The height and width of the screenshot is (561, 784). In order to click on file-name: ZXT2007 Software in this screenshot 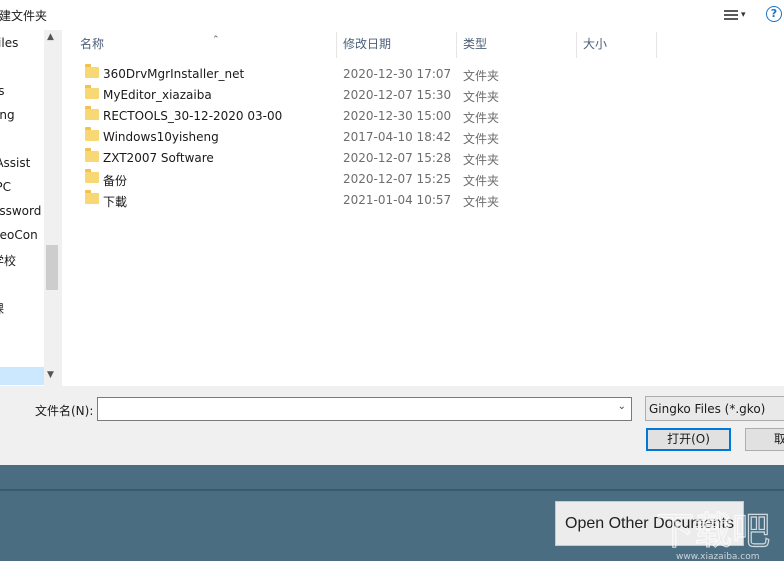, I will do `click(158, 158)`.